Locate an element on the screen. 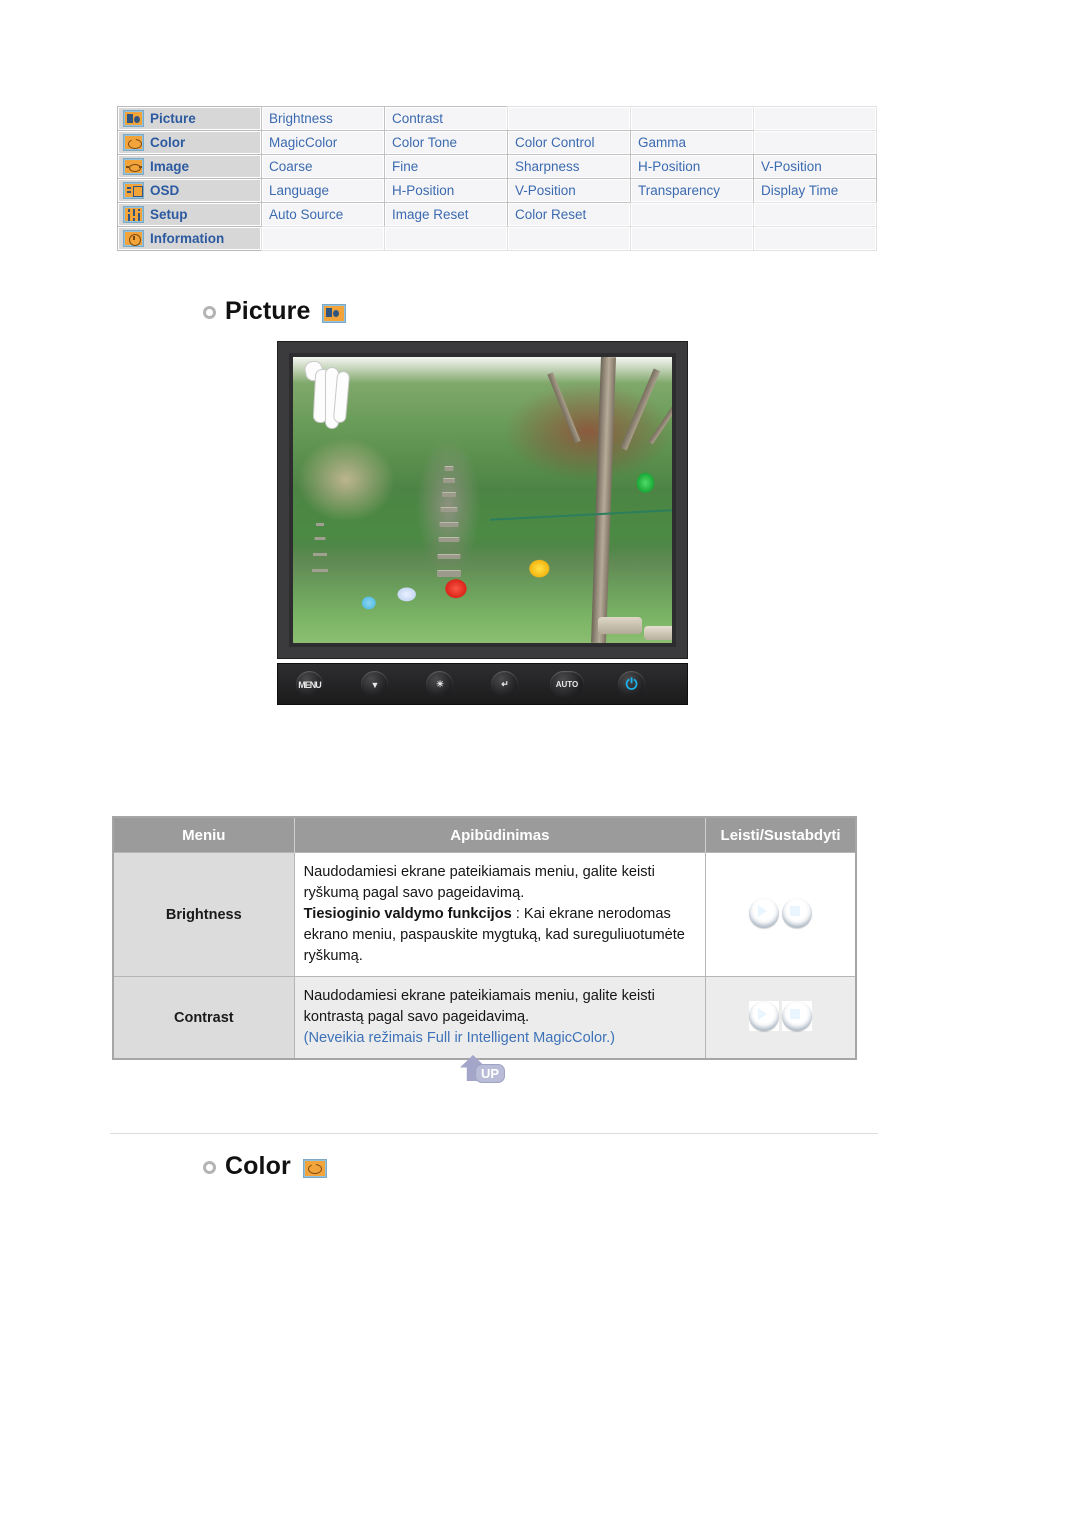 The height and width of the screenshot is (1528, 1080). osd-item-language: Language is located at coordinates (323, 190).